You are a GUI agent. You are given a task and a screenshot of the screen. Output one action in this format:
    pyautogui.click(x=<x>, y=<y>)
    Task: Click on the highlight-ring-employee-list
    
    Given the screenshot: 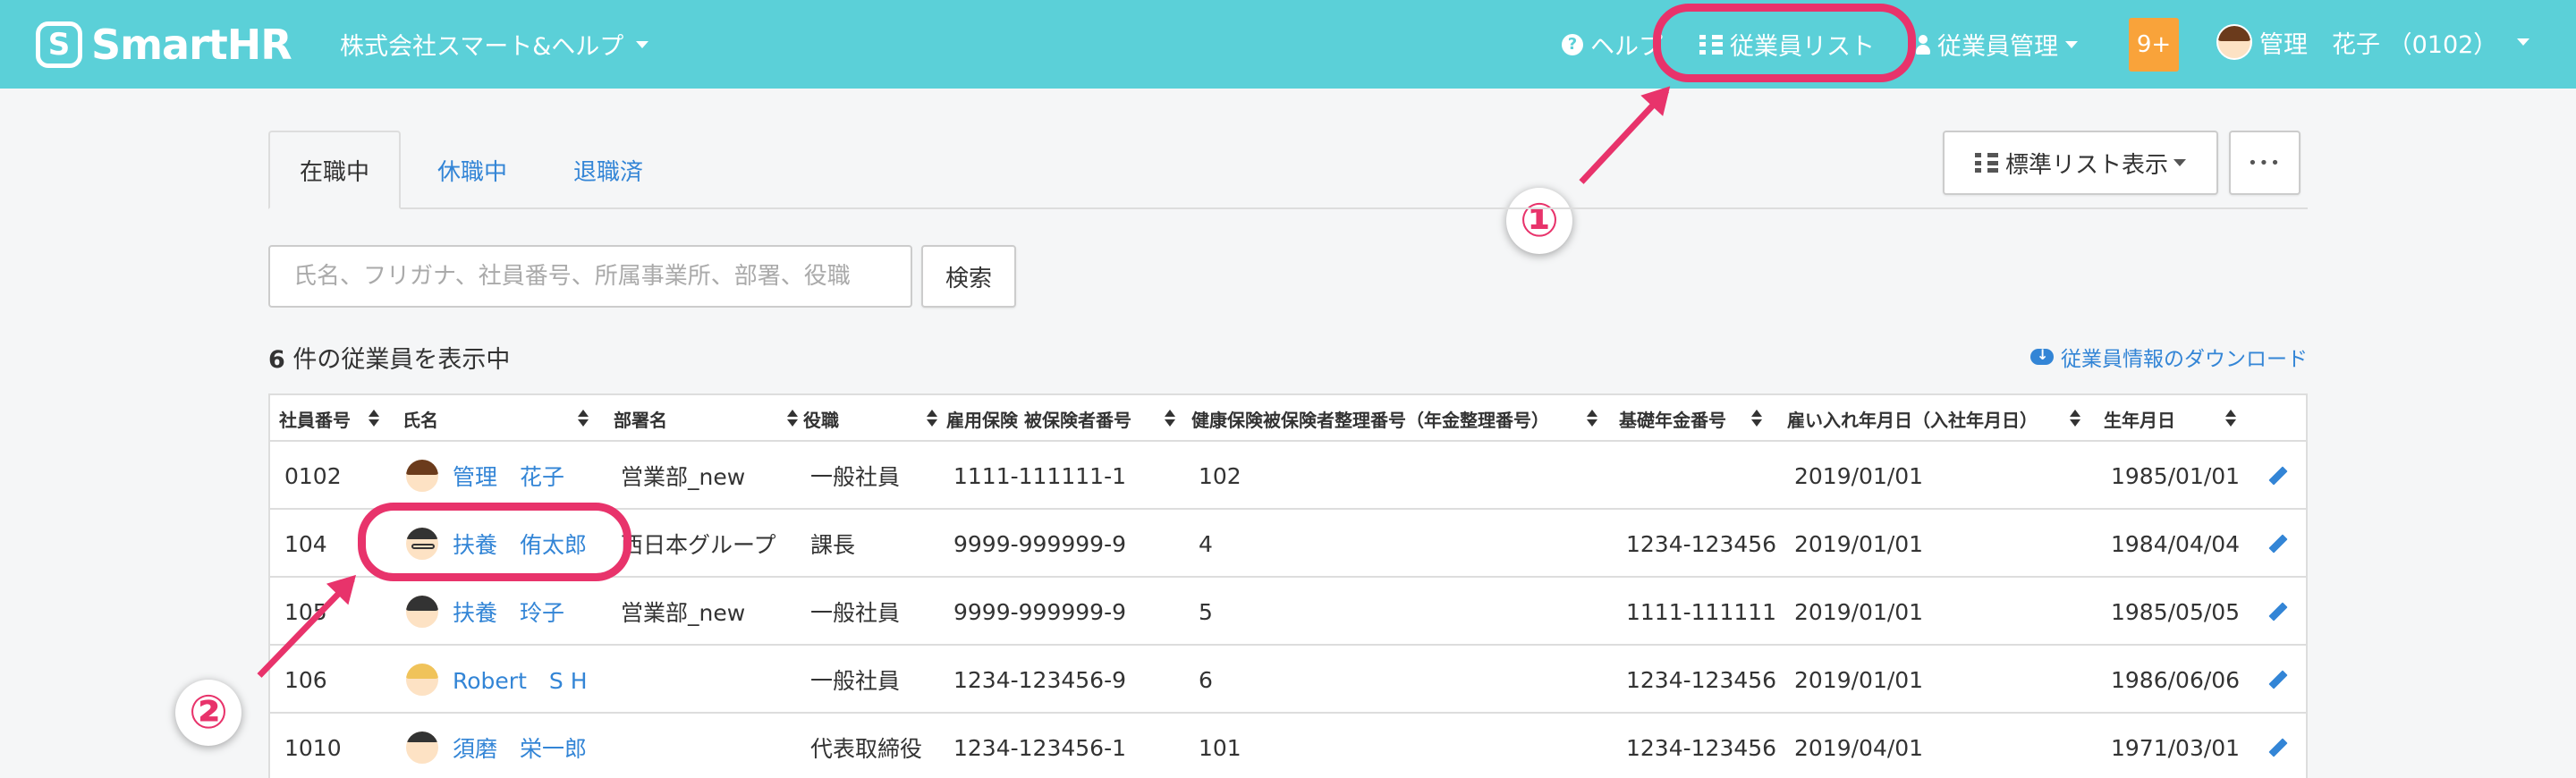 What is the action you would take?
    pyautogui.click(x=1784, y=43)
    